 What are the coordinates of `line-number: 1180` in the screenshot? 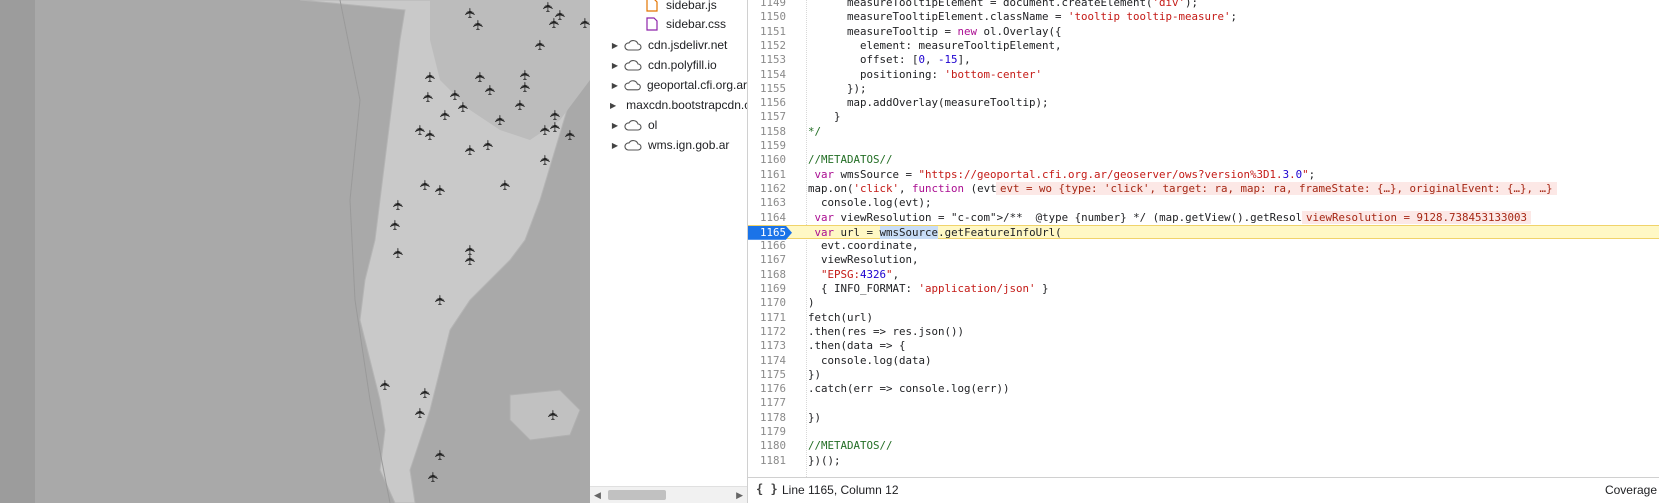 It's located at (767, 446).